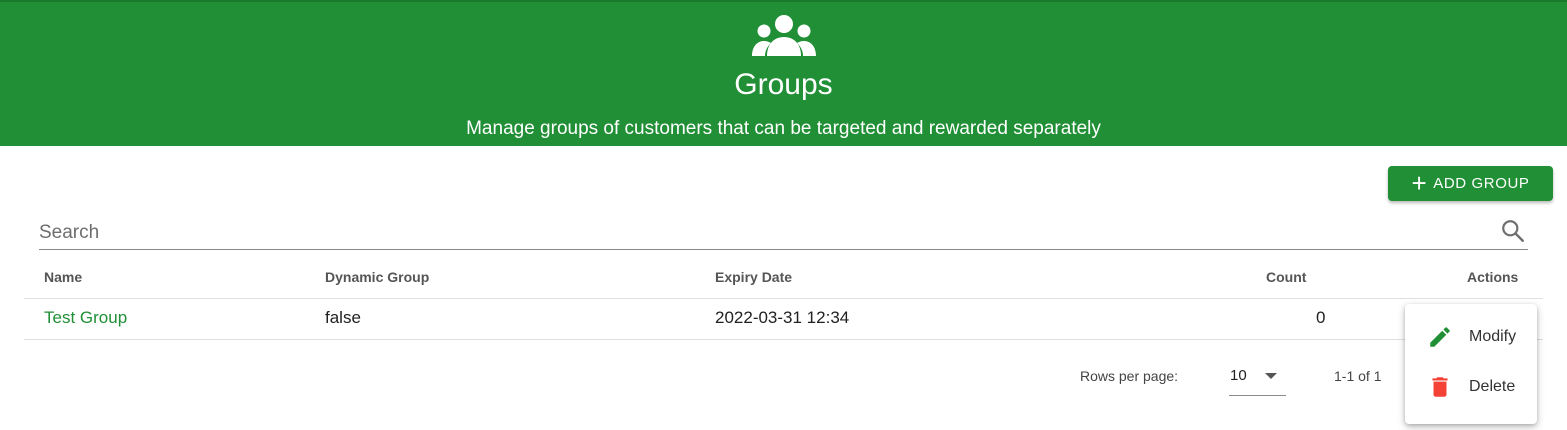  What do you see at coordinates (1286, 277) in the screenshot?
I see `column-header-count: Count` at bounding box center [1286, 277].